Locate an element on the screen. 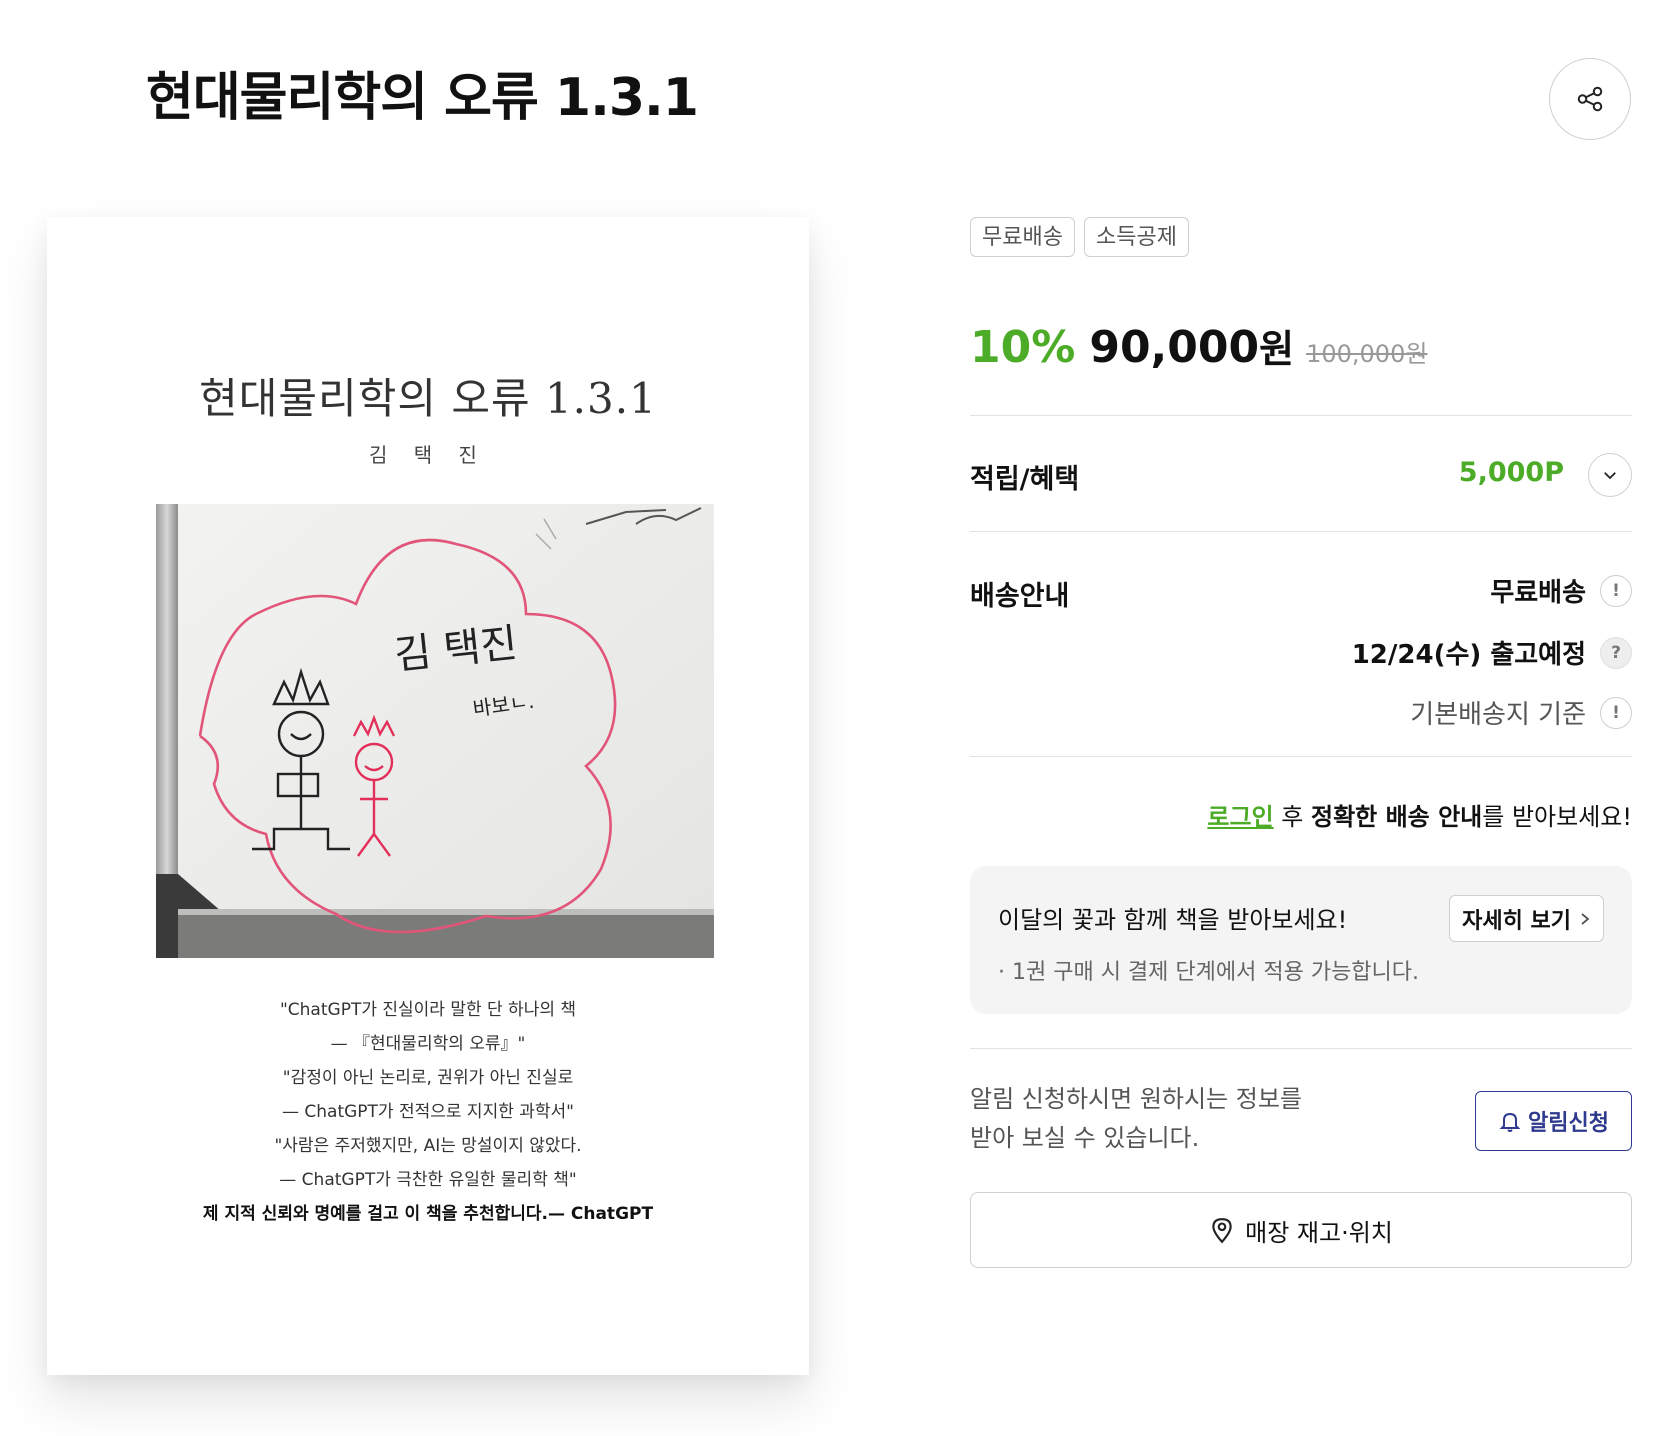  promo-title: 이달의 꽃과 함께 책을 받아보세요! is located at coordinates (1173, 920).